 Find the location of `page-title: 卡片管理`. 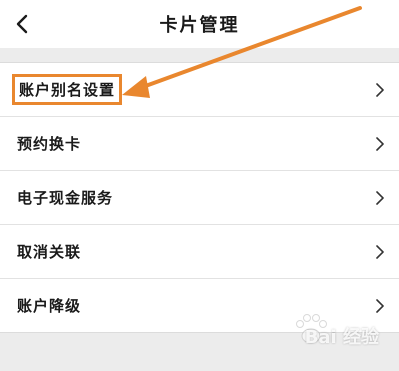

page-title: 卡片管理 is located at coordinates (199, 25).